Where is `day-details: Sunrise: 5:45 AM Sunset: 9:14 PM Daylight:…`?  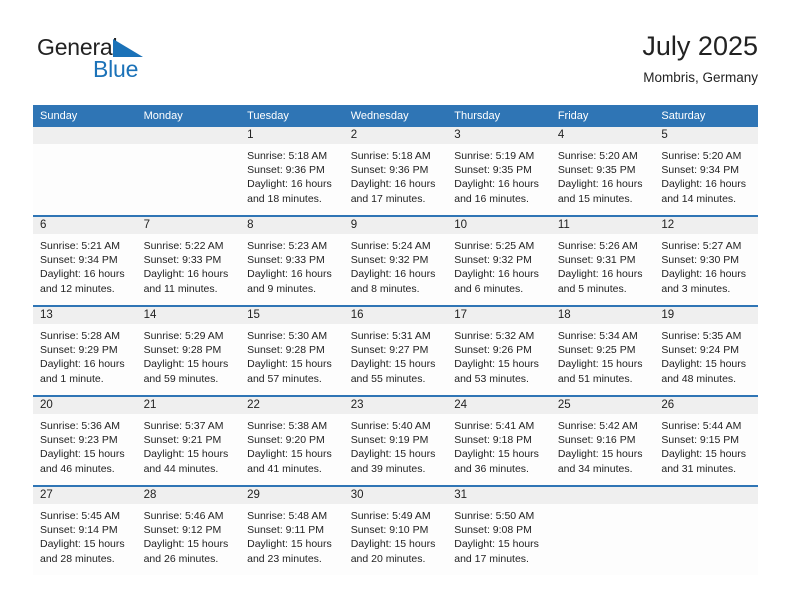 day-details: Sunrise: 5:45 AM Sunset: 9:14 PM Daylight:… is located at coordinates (85, 535).